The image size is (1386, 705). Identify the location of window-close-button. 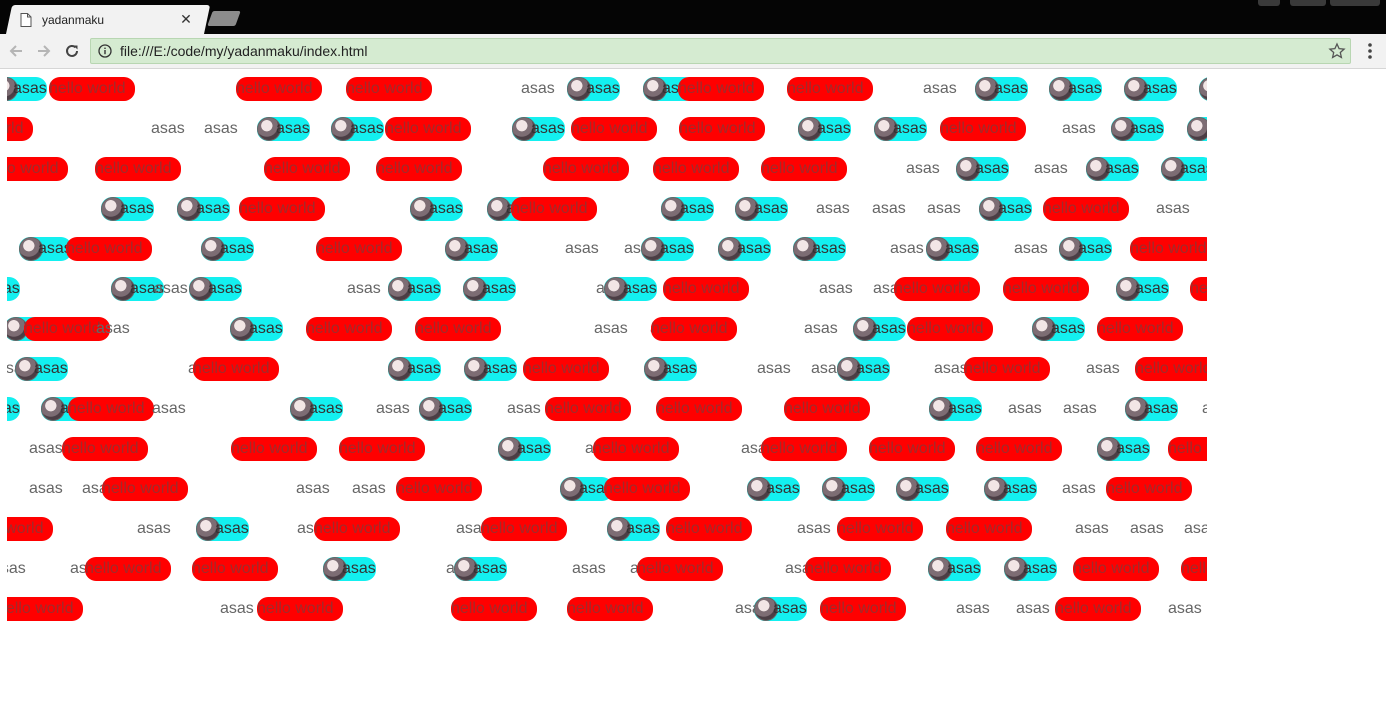
(1355, 3).